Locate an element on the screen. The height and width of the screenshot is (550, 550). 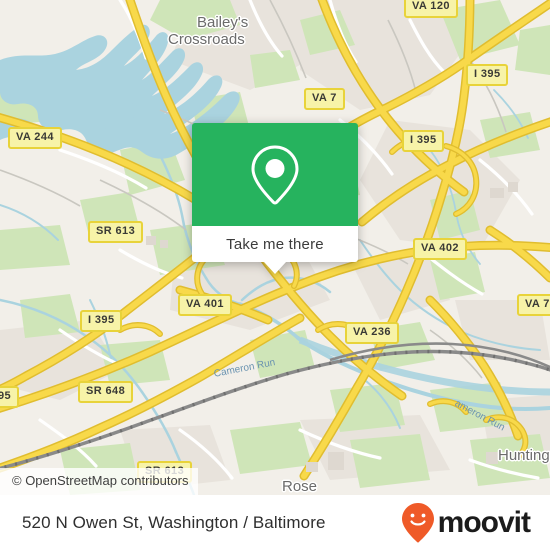
road-shield: VA 244 is located at coordinates (35, 138).